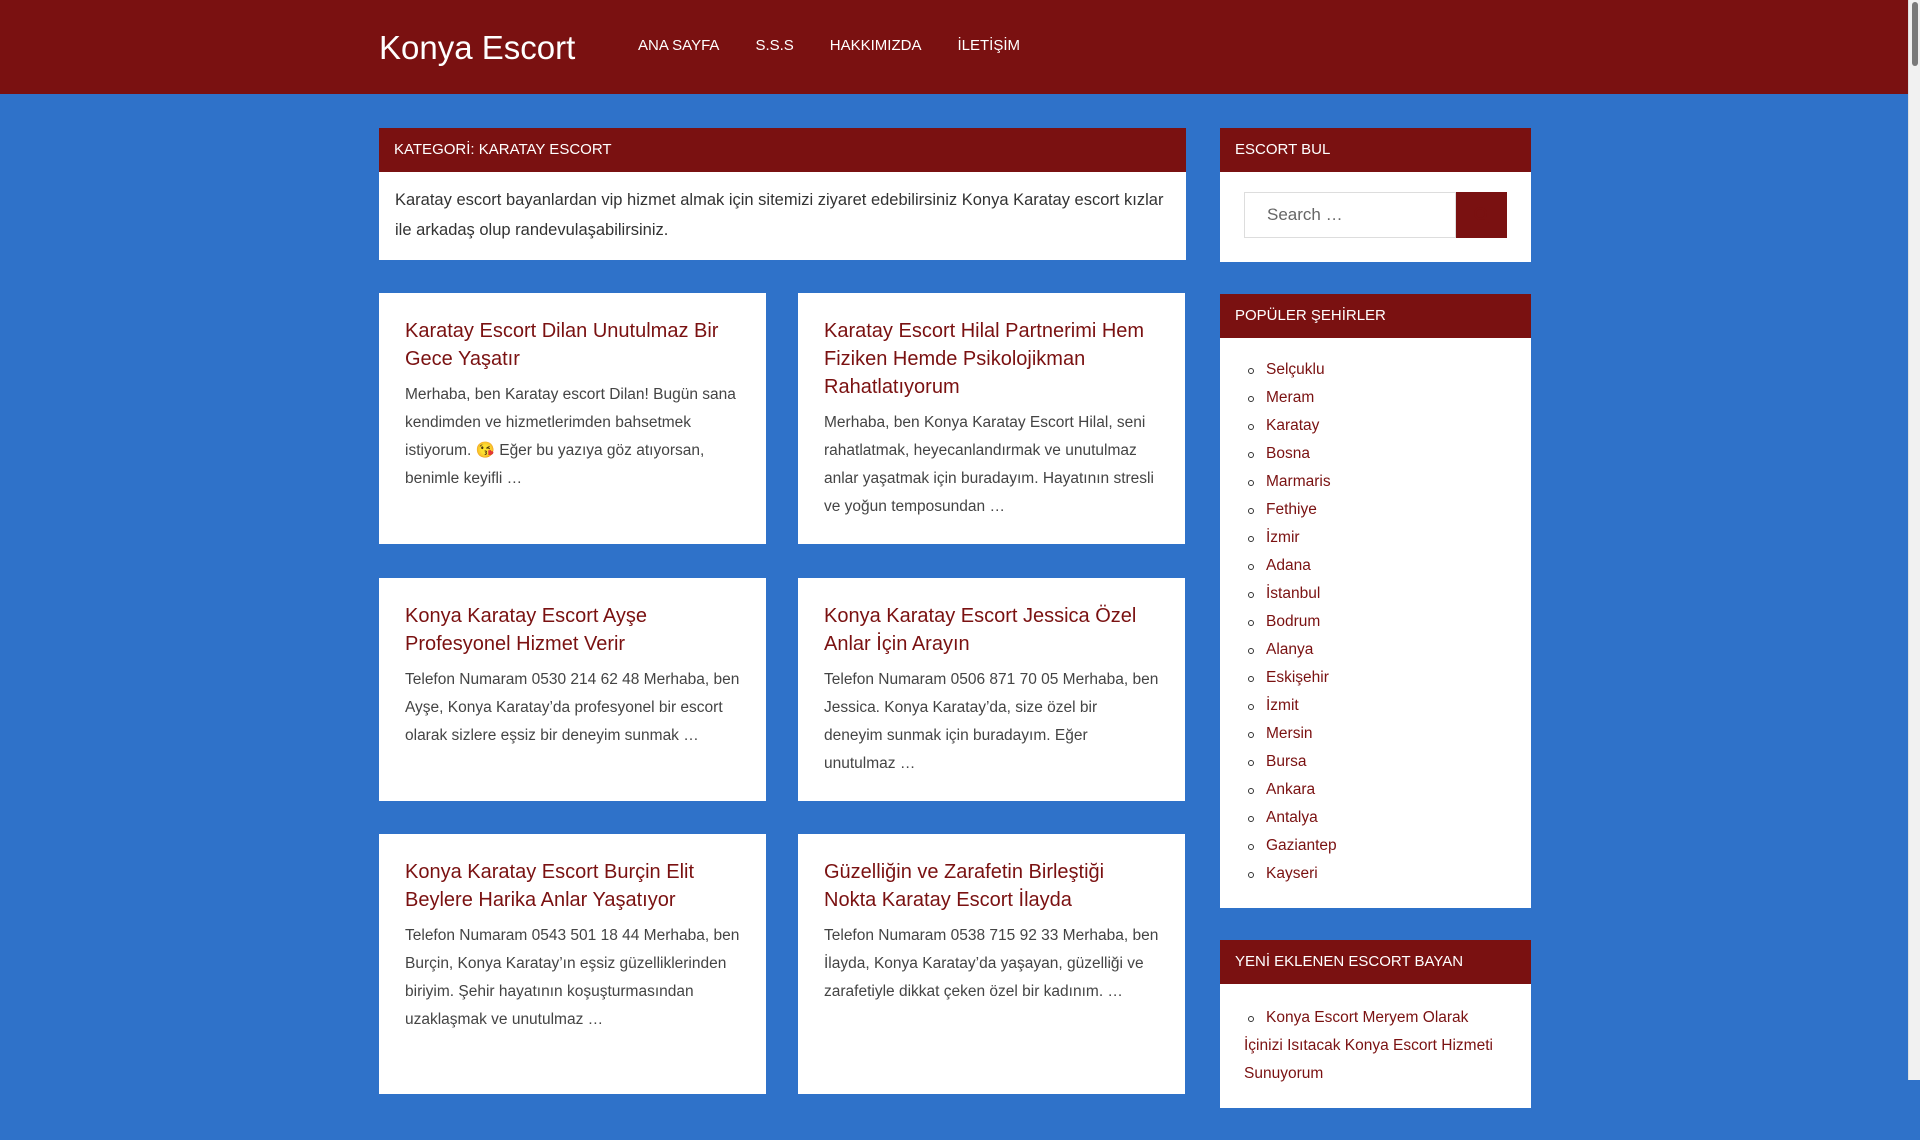  I want to click on city-link-bodrum: Bodrum, so click(1375, 622).